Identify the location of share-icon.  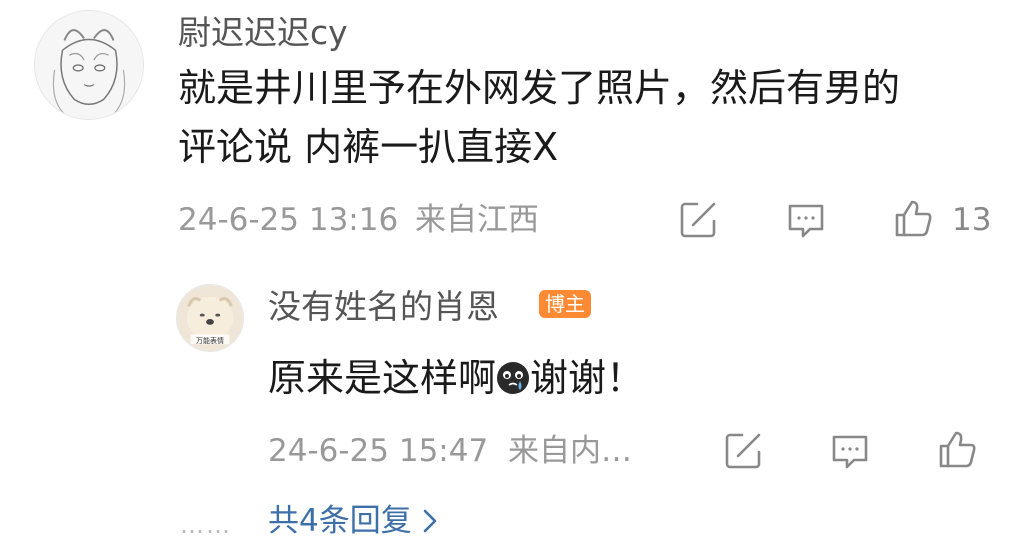
(698, 220).